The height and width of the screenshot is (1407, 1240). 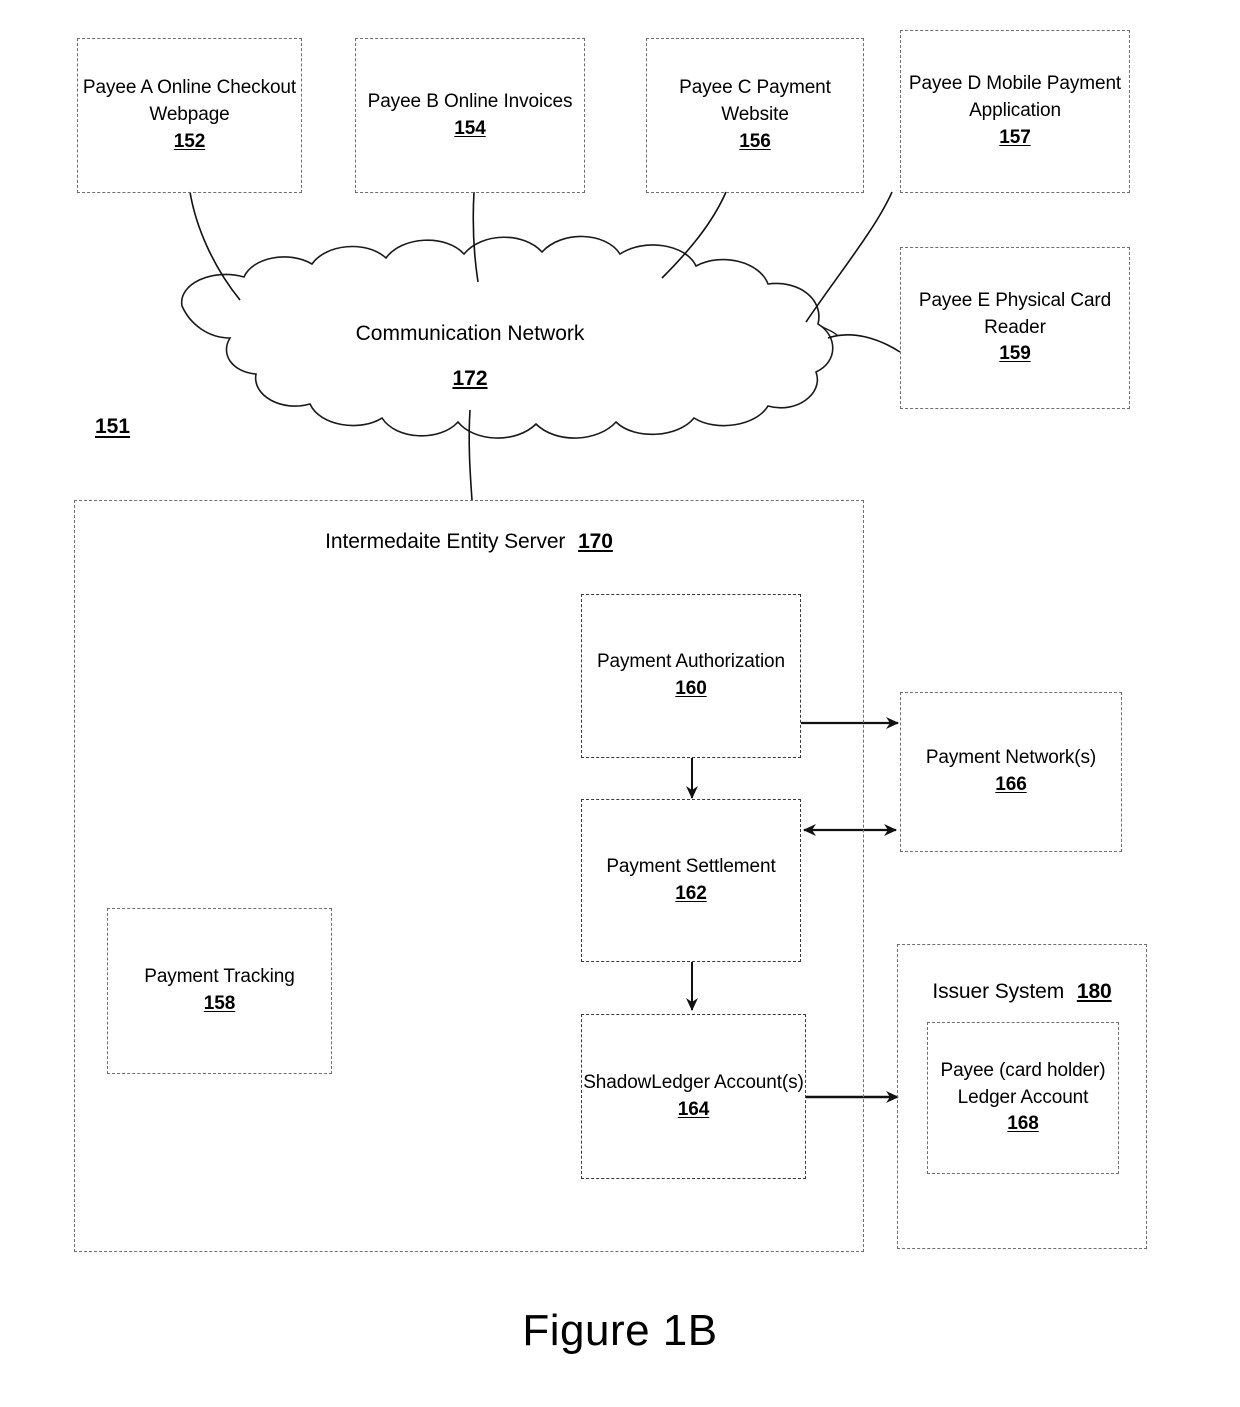 What do you see at coordinates (470, 128) in the screenshot?
I see `payee-b-ref: 154` at bounding box center [470, 128].